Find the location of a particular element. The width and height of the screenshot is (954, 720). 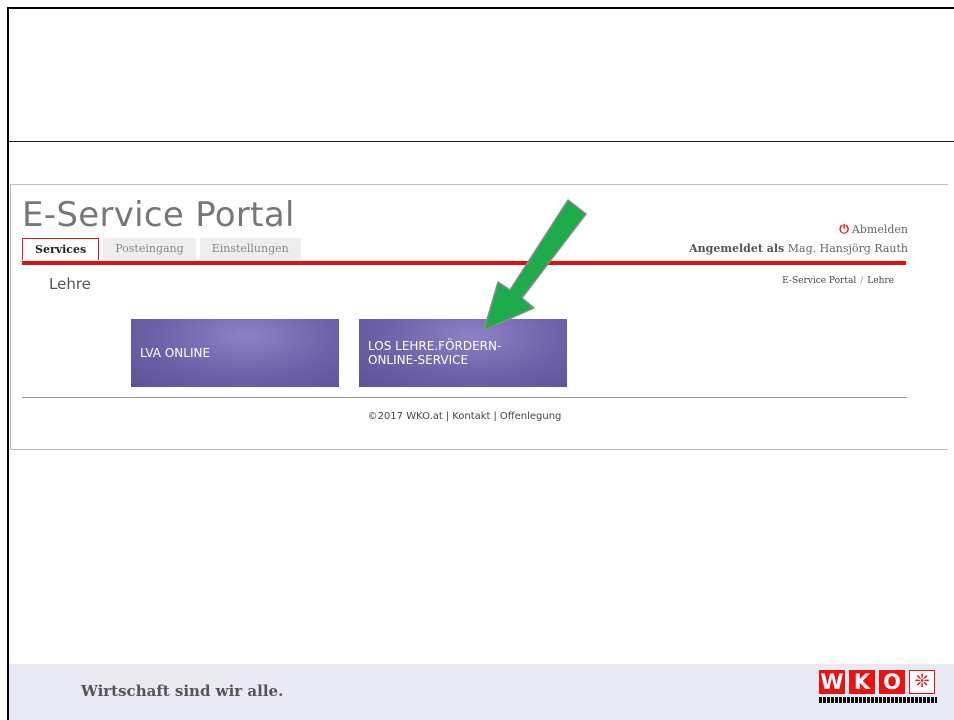

footer-link-offenlegung: Offenlegung is located at coordinates (531, 416).